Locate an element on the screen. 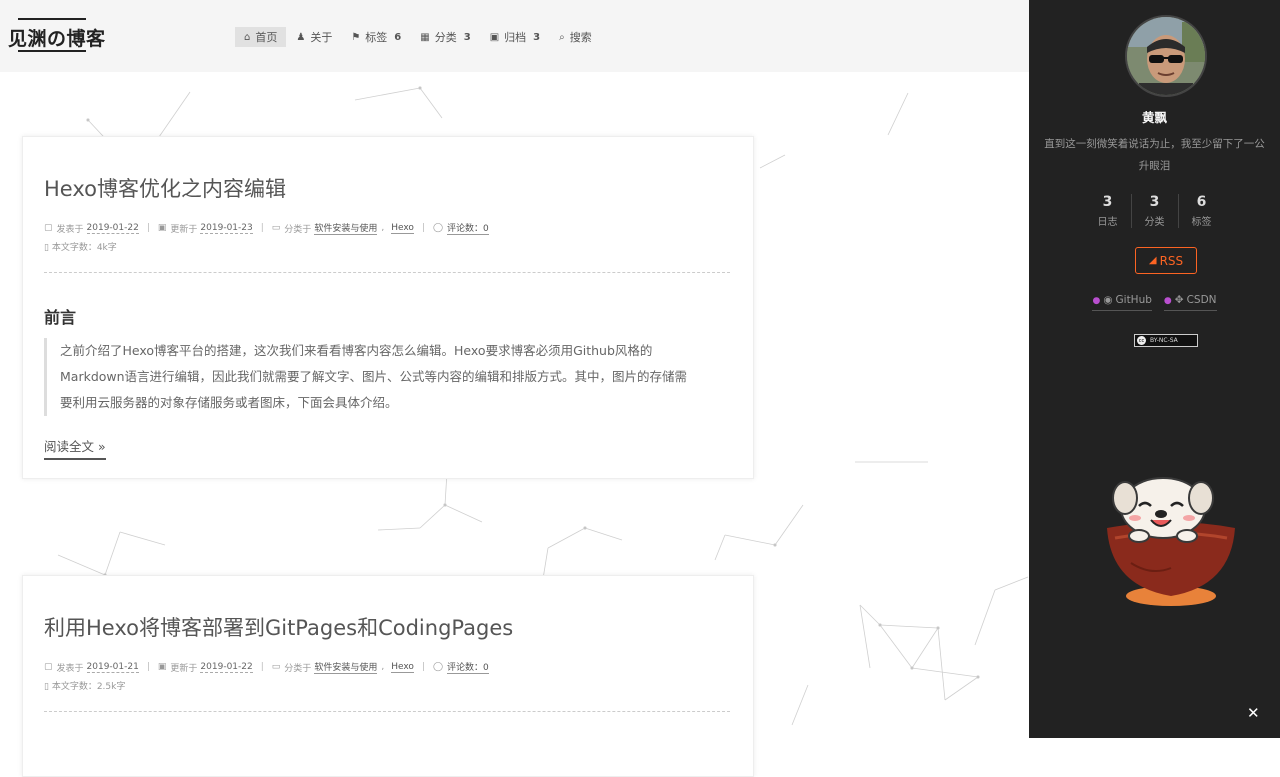 This screenshot has width=1280, height=777. nav-archives-label: 归档 is located at coordinates (515, 37).